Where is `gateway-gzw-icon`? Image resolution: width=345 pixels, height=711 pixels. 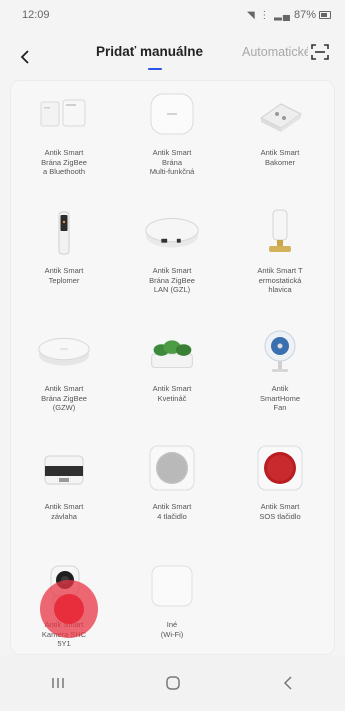
gateway-gzw-icon is located at coordinates (64, 351).